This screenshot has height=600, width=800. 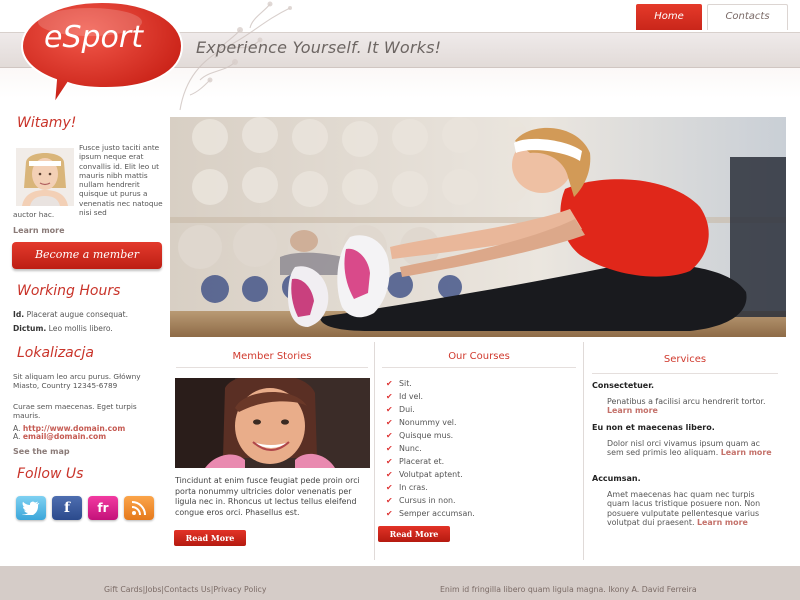 What do you see at coordinates (430, 409) in the screenshot?
I see `course-item: ✔ Dui.` at bounding box center [430, 409].